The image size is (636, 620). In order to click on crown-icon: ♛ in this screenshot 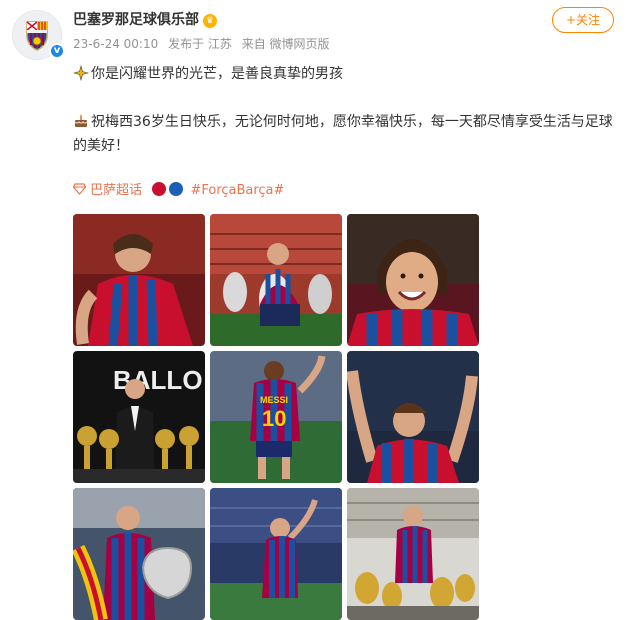, I will do `click(210, 21)`.